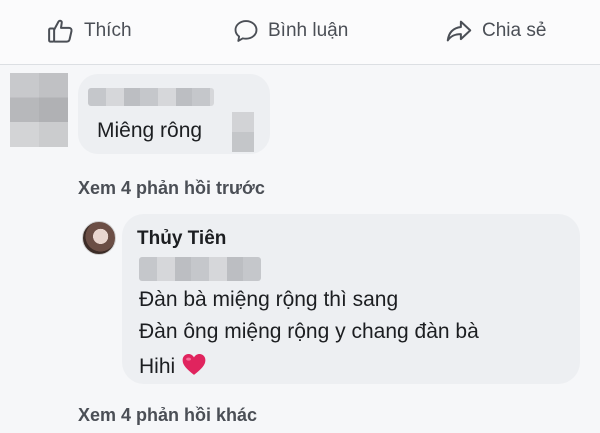 The width and height of the screenshot is (600, 433). Describe the element at coordinates (269, 299) in the screenshot. I see `reply-text-line: Đàn bà miệng rộng thì sang` at that location.